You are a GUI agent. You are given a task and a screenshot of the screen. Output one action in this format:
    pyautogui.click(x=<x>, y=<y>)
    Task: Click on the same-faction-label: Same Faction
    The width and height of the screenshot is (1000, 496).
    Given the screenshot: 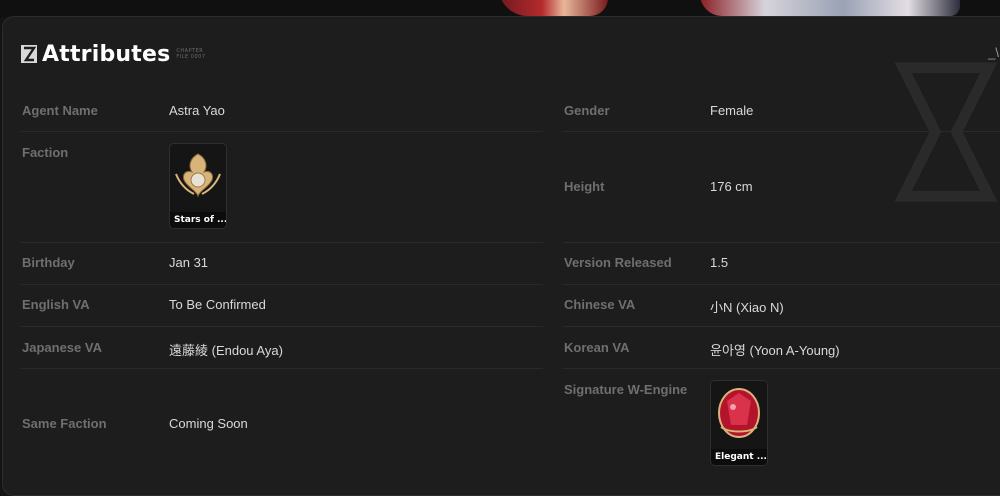 What is the action you would take?
    pyautogui.click(x=64, y=423)
    